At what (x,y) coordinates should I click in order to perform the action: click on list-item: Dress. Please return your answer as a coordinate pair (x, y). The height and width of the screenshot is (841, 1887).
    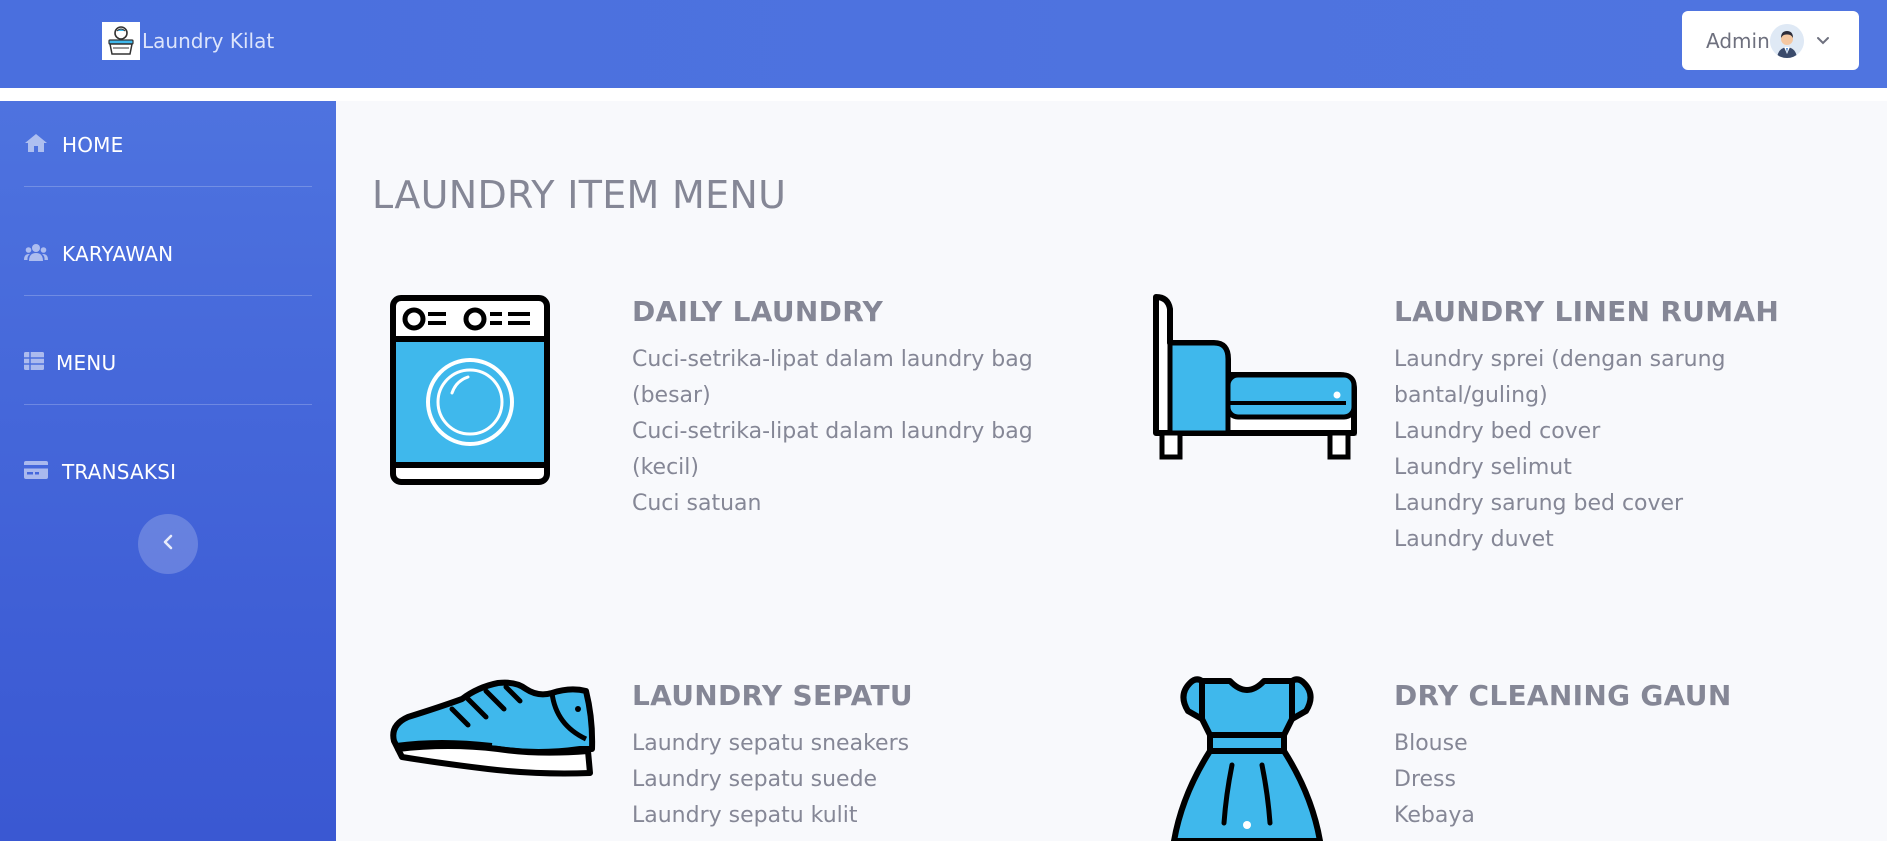
    Looking at the image, I should click on (1425, 779).